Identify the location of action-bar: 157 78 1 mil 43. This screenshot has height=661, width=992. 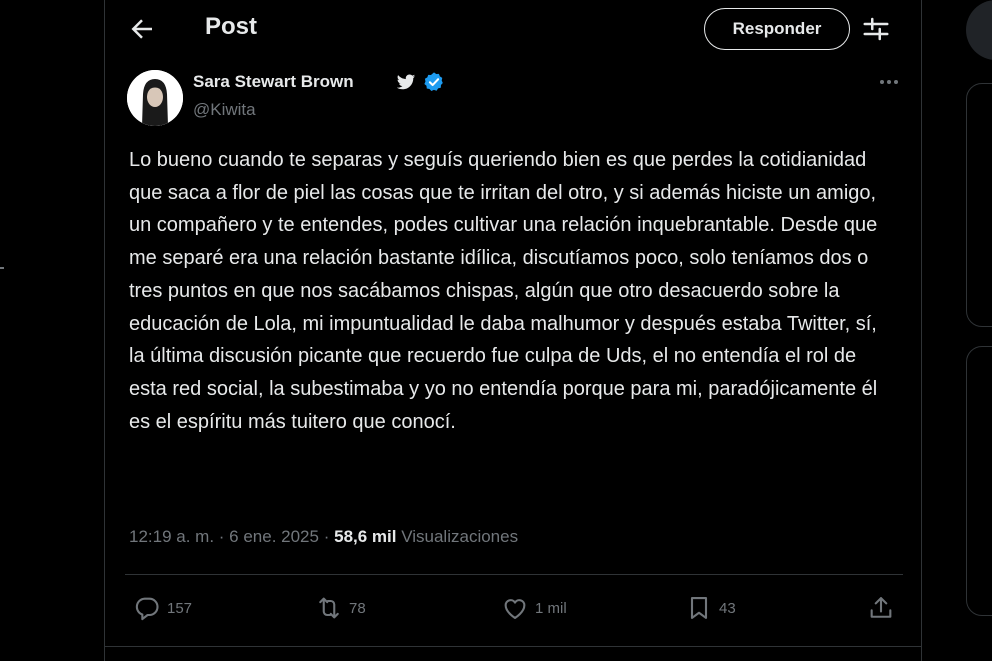
(513, 608).